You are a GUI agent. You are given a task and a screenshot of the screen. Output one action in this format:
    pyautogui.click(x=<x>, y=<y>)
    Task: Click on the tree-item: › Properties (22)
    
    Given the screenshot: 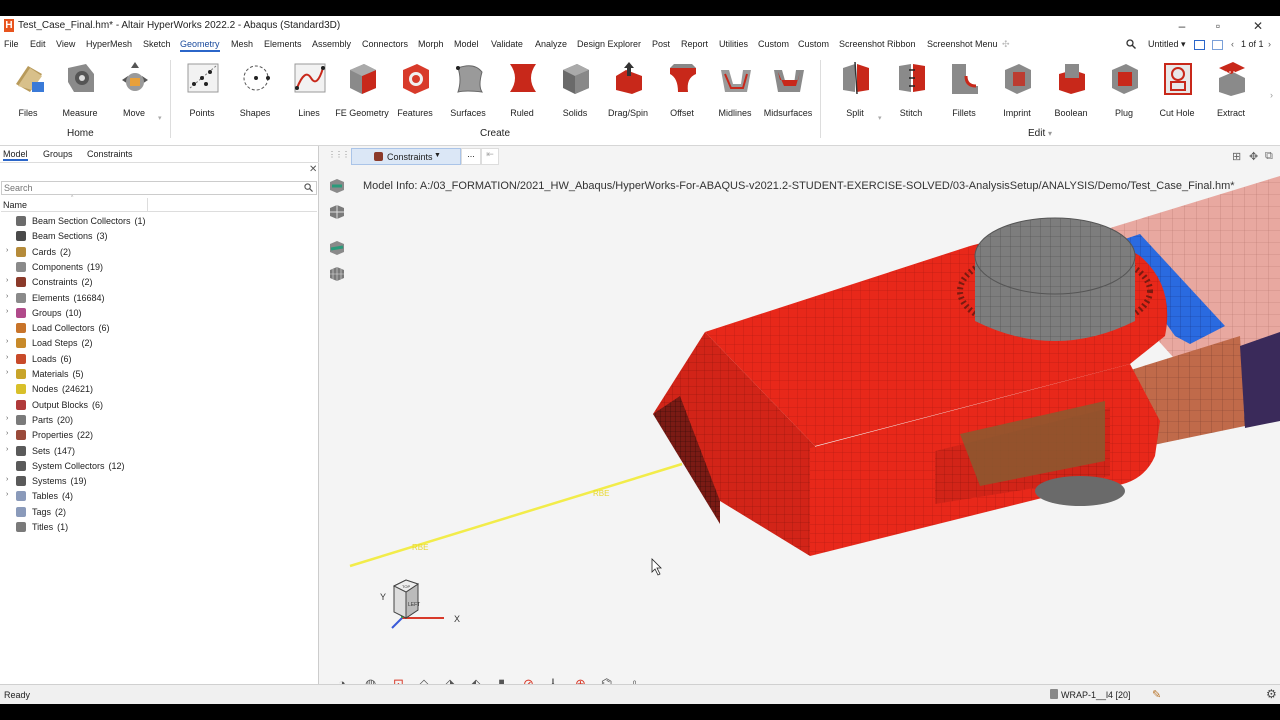 What is the action you would take?
    pyautogui.click(x=159, y=435)
    